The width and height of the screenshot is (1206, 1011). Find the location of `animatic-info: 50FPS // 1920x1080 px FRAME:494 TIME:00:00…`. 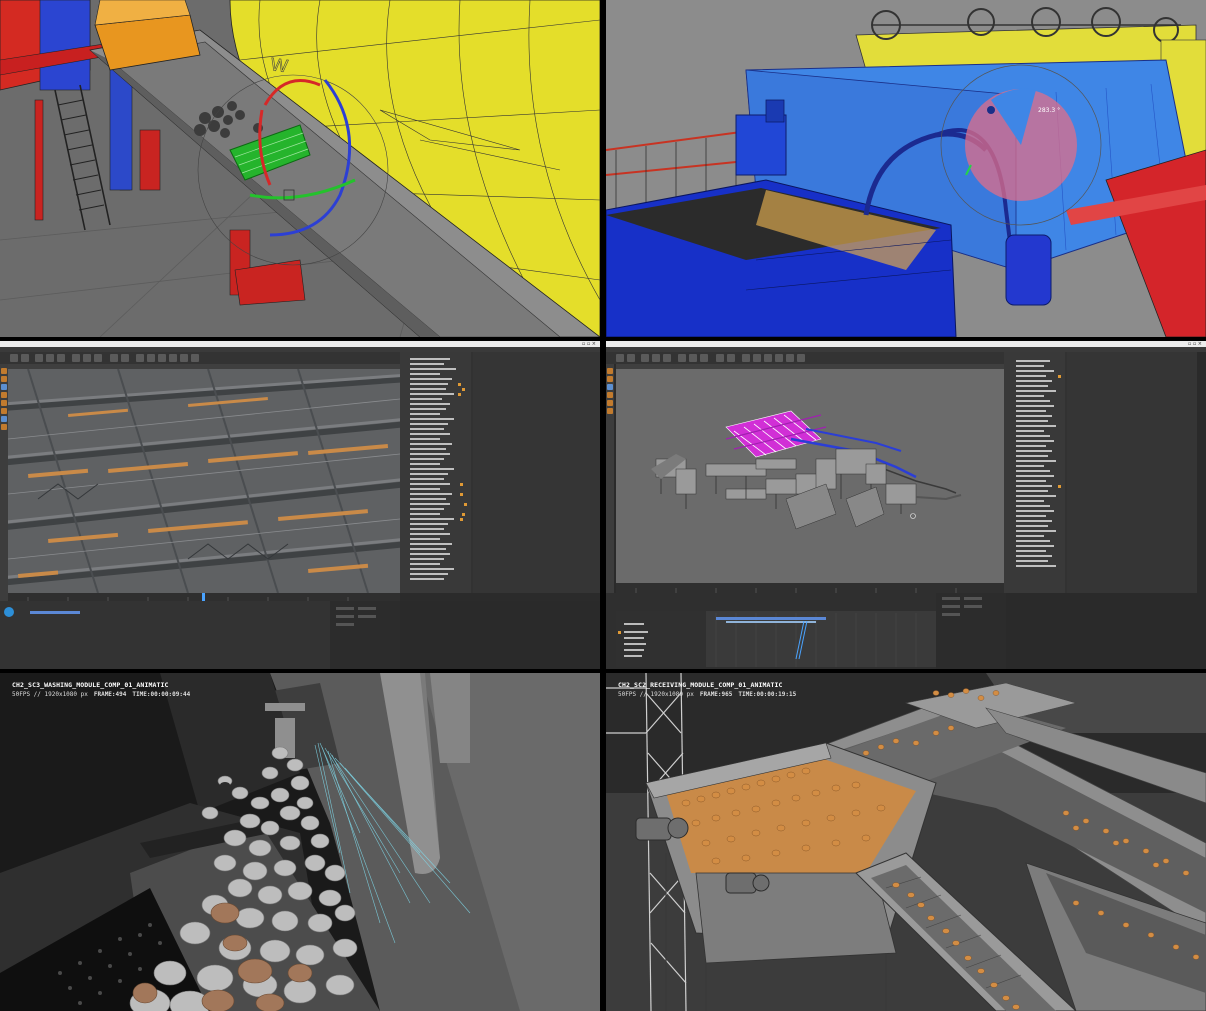

animatic-info: 50FPS // 1920x1080 px FRAME:494 TIME:00:00… is located at coordinates (101, 694).